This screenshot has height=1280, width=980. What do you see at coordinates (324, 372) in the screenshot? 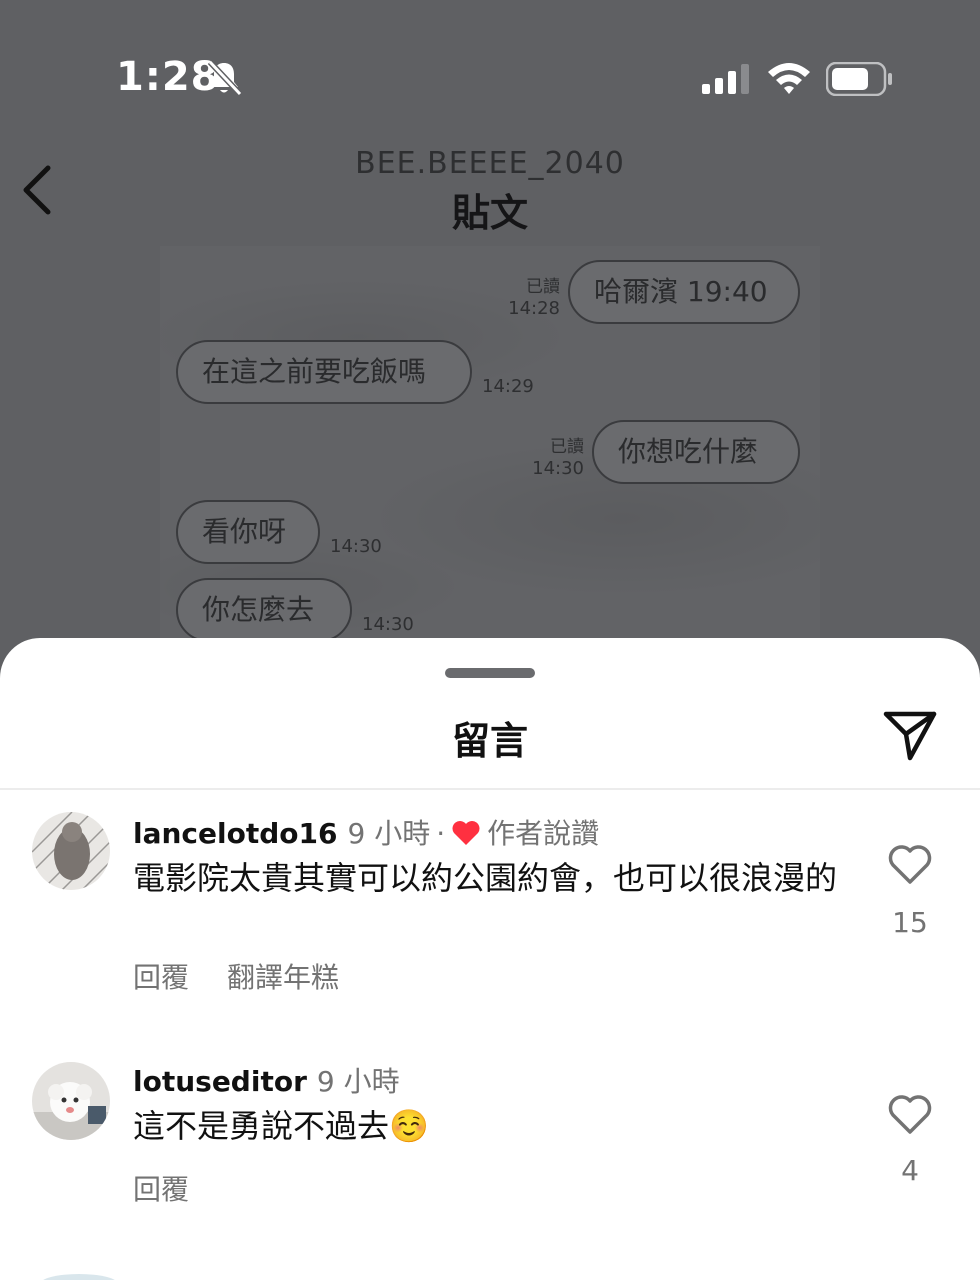
I see `message-bubble: 在這之前要吃飯嗎` at bounding box center [324, 372].